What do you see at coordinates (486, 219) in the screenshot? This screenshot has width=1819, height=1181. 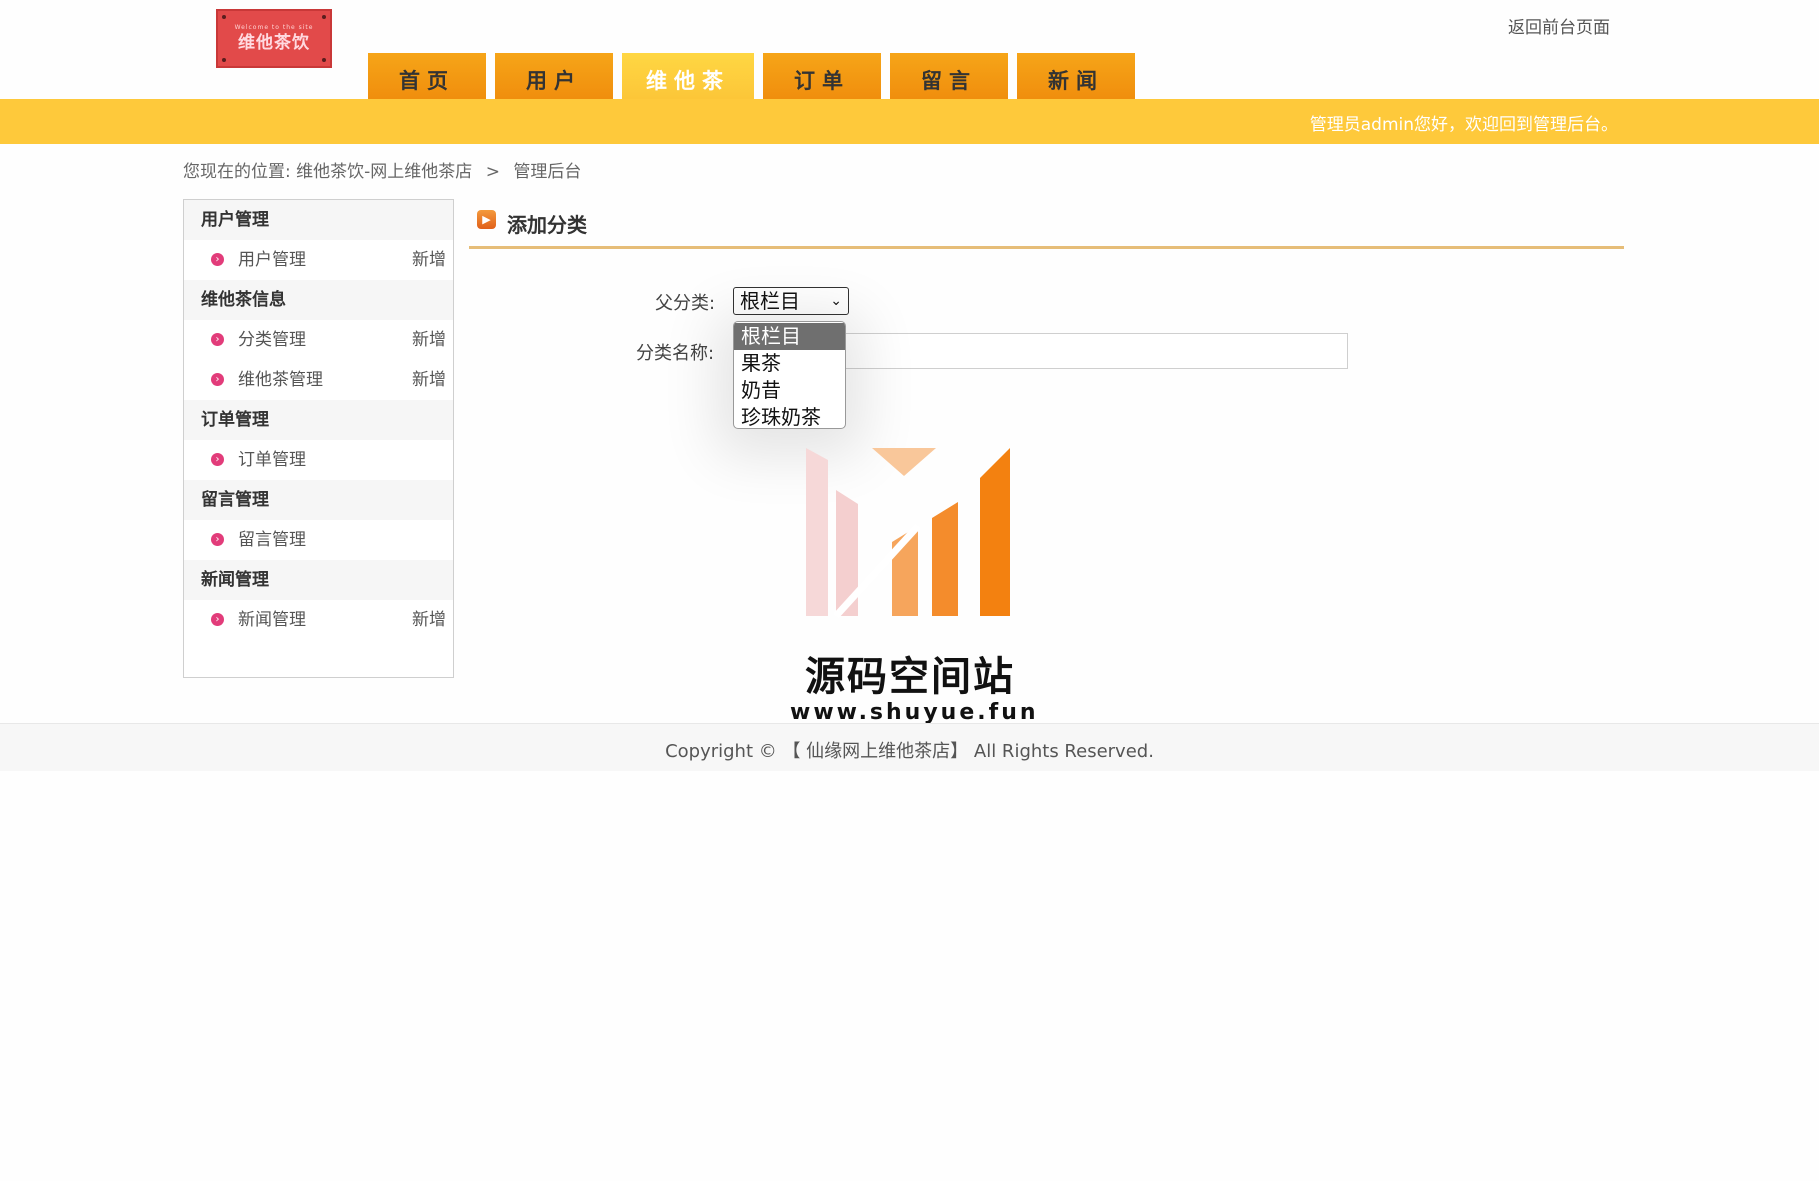 I see `orange-arrow-icon: ▶` at bounding box center [486, 219].